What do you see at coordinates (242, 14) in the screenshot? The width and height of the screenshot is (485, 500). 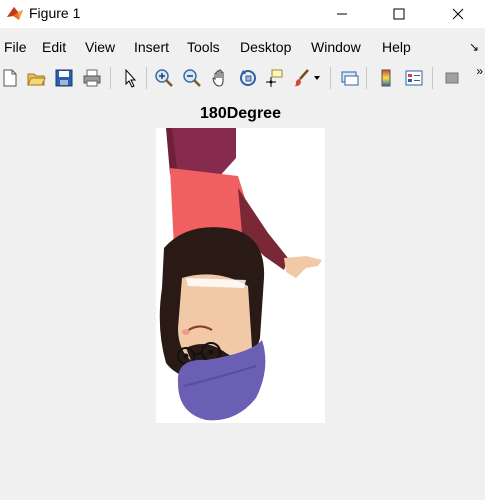 I see `title-bar: Figure 1` at bounding box center [242, 14].